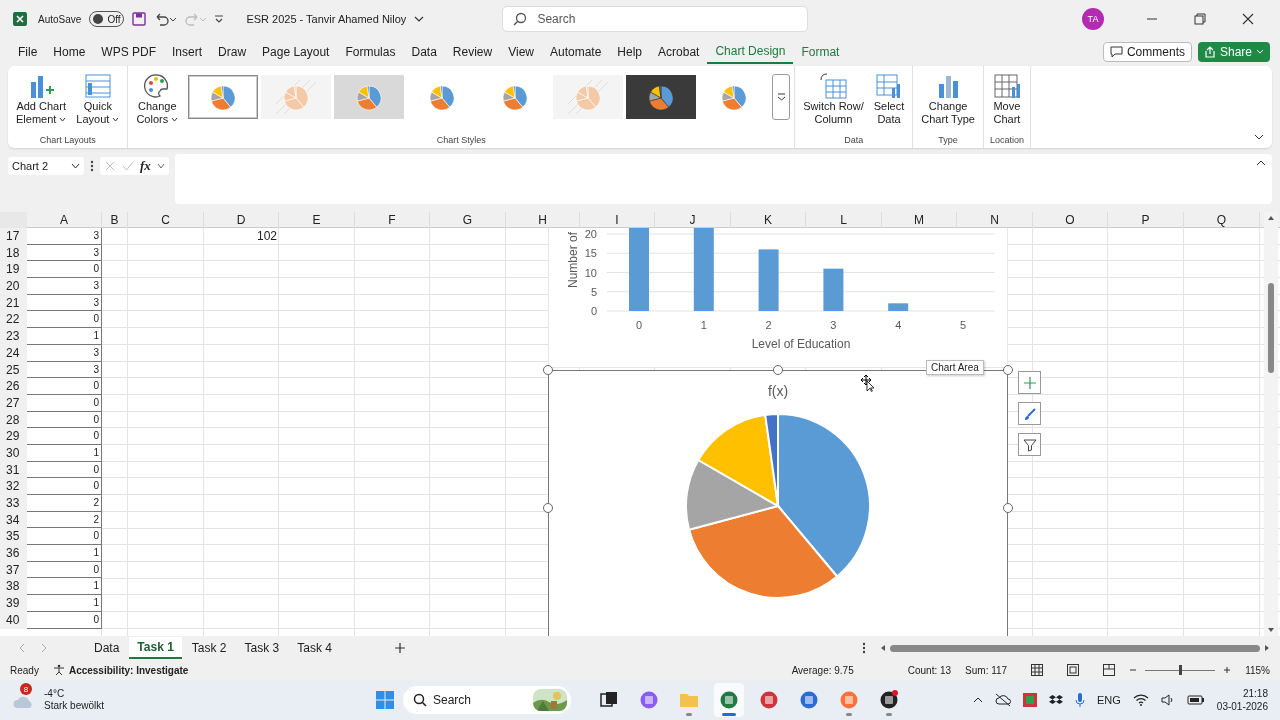 This screenshot has height=720, width=1280. What do you see at coordinates (1271, 630) in the screenshot?
I see `scroll-down-icon` at bounding box center [1271, 630].